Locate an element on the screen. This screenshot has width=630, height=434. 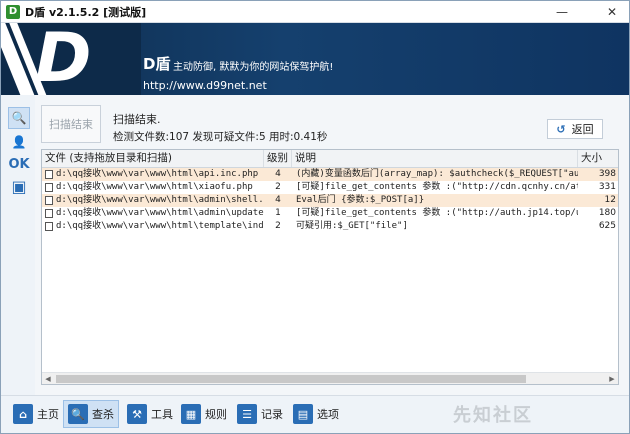
logo-letter: D is located at coordinates (63, 59).